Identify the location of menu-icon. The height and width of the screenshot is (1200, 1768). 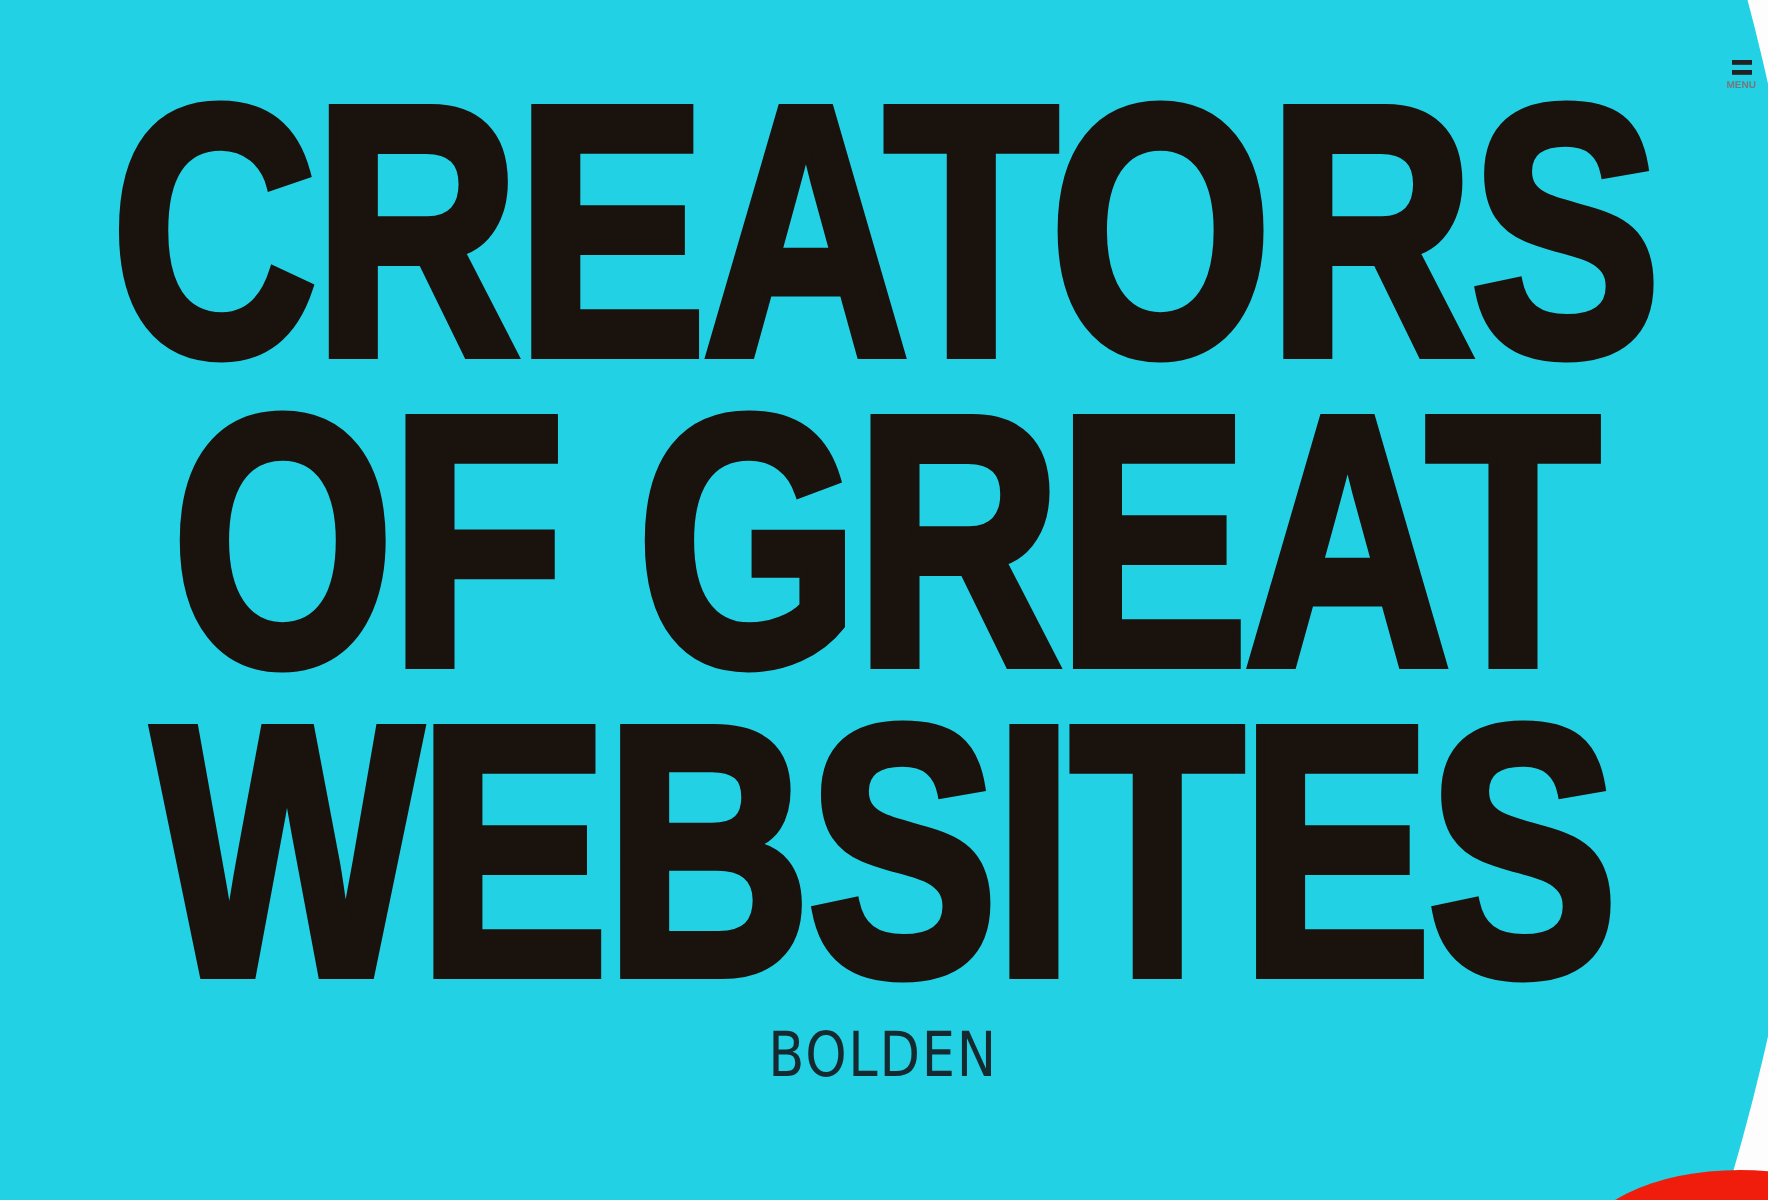
(1741, 68).